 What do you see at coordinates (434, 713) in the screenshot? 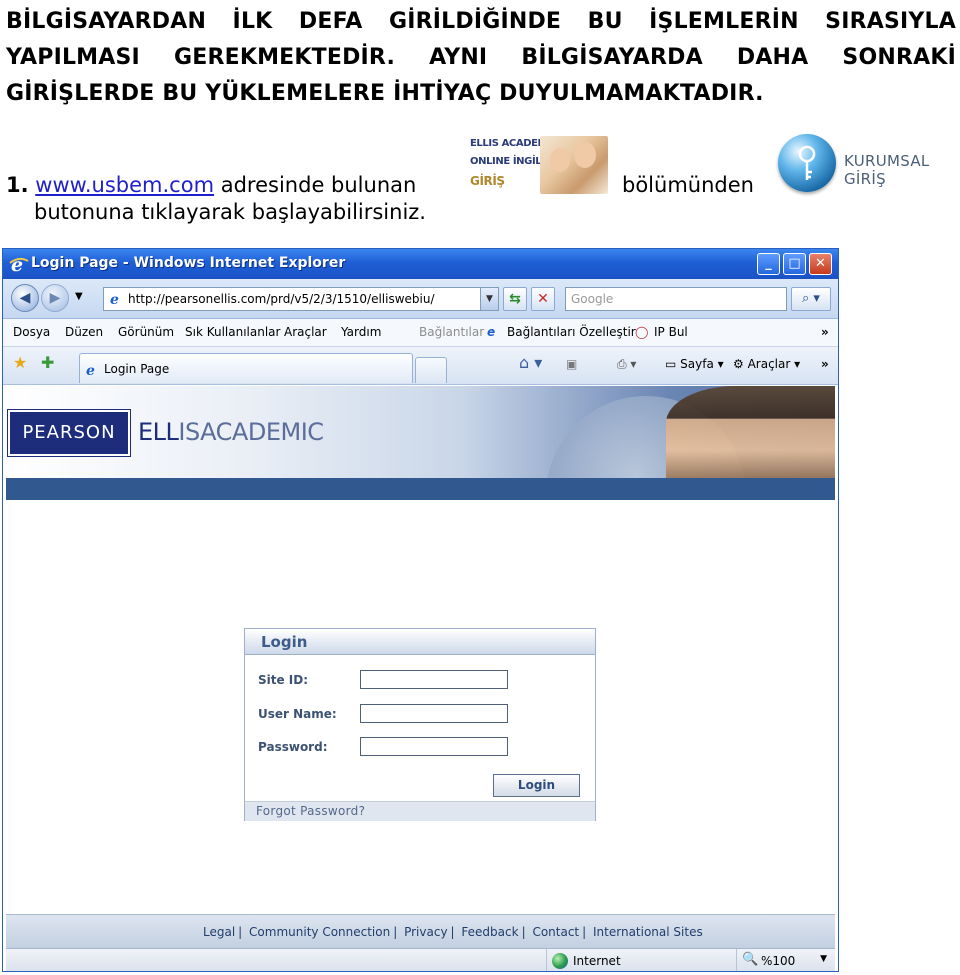
I see `user-name-input` at bounding box center [434, 713].